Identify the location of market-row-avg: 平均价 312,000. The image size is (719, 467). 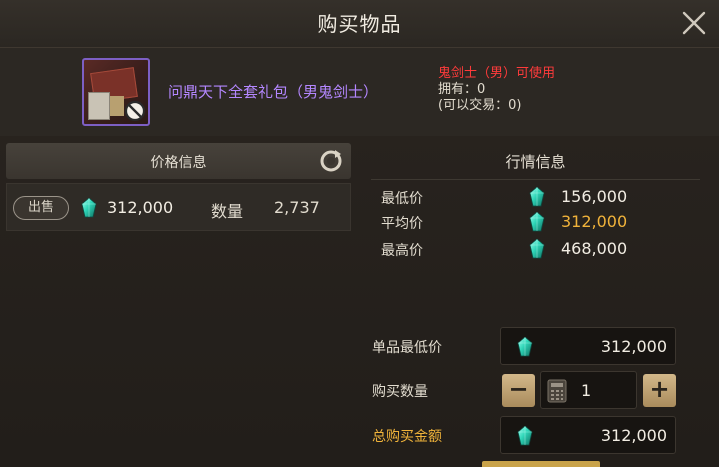
(541, 222).